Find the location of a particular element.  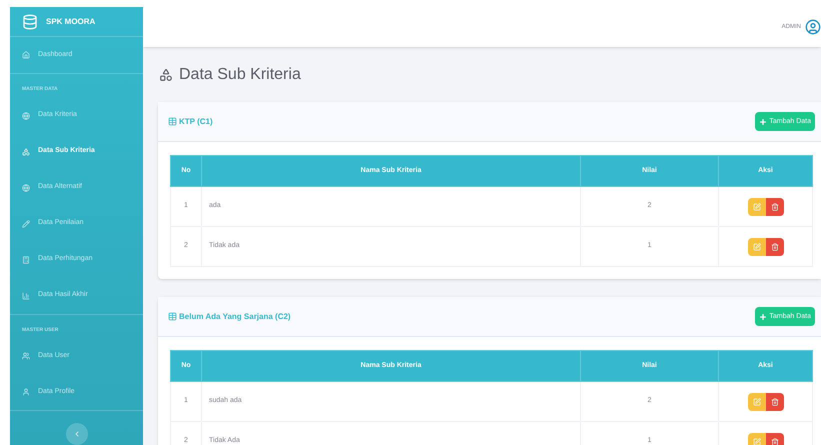

card-title: KTP (C1) is located at coordinates (196, 122).